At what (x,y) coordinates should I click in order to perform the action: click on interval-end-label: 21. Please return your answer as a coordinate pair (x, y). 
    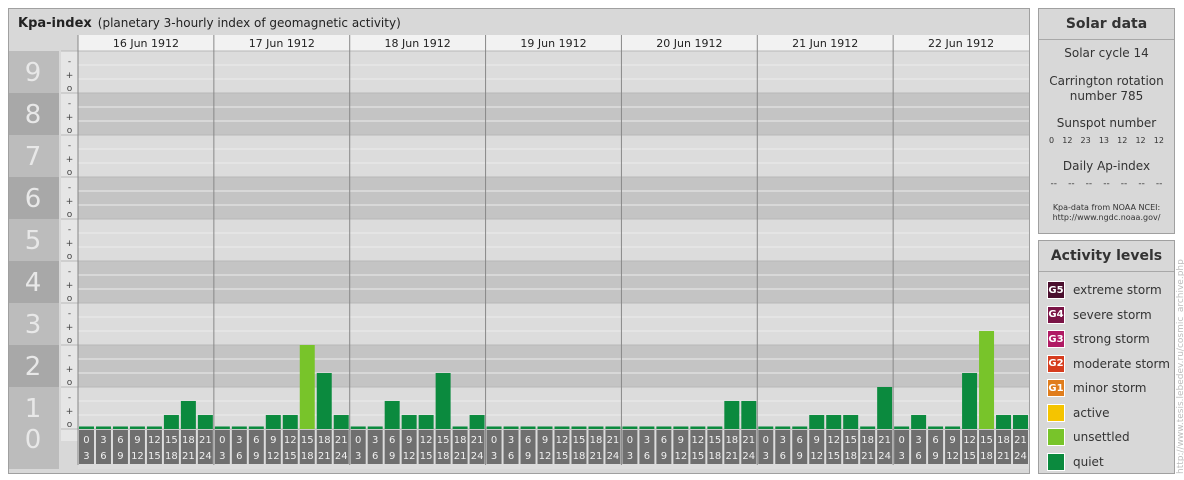
    Looking at the image, I should click on (867, 456).